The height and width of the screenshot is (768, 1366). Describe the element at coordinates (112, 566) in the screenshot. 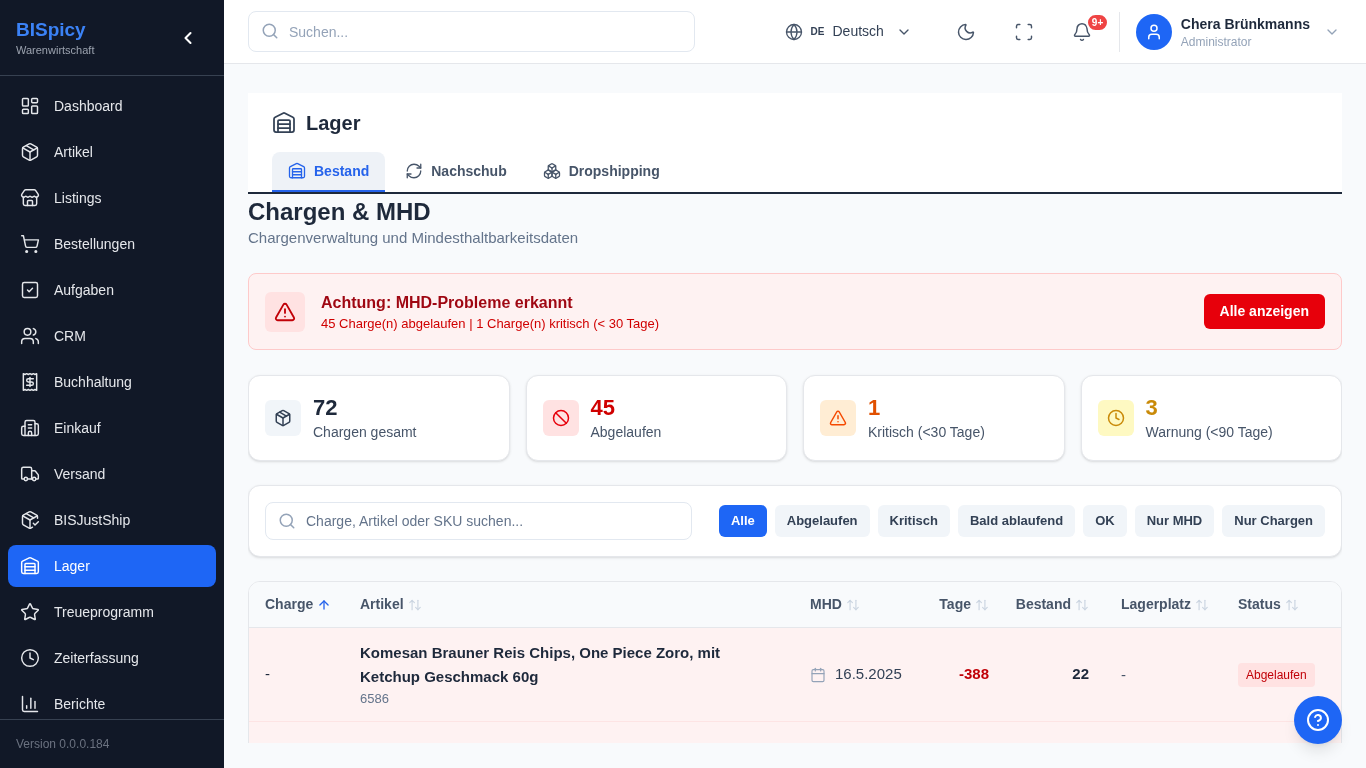

I see `sidebar-item: Lager` at that location.